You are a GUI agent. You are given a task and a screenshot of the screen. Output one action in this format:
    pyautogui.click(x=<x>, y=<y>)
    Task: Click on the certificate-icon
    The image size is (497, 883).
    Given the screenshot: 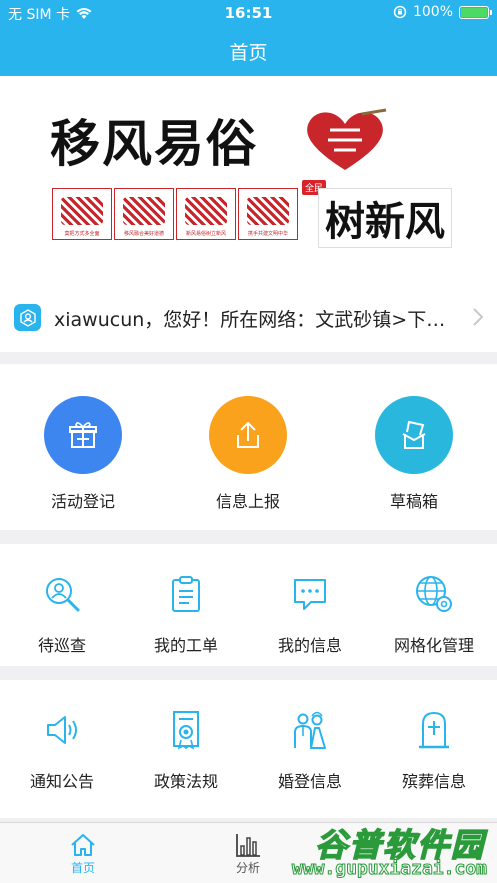 What is the action you would take?
    pyautogui.click(x=186, y=730)
    